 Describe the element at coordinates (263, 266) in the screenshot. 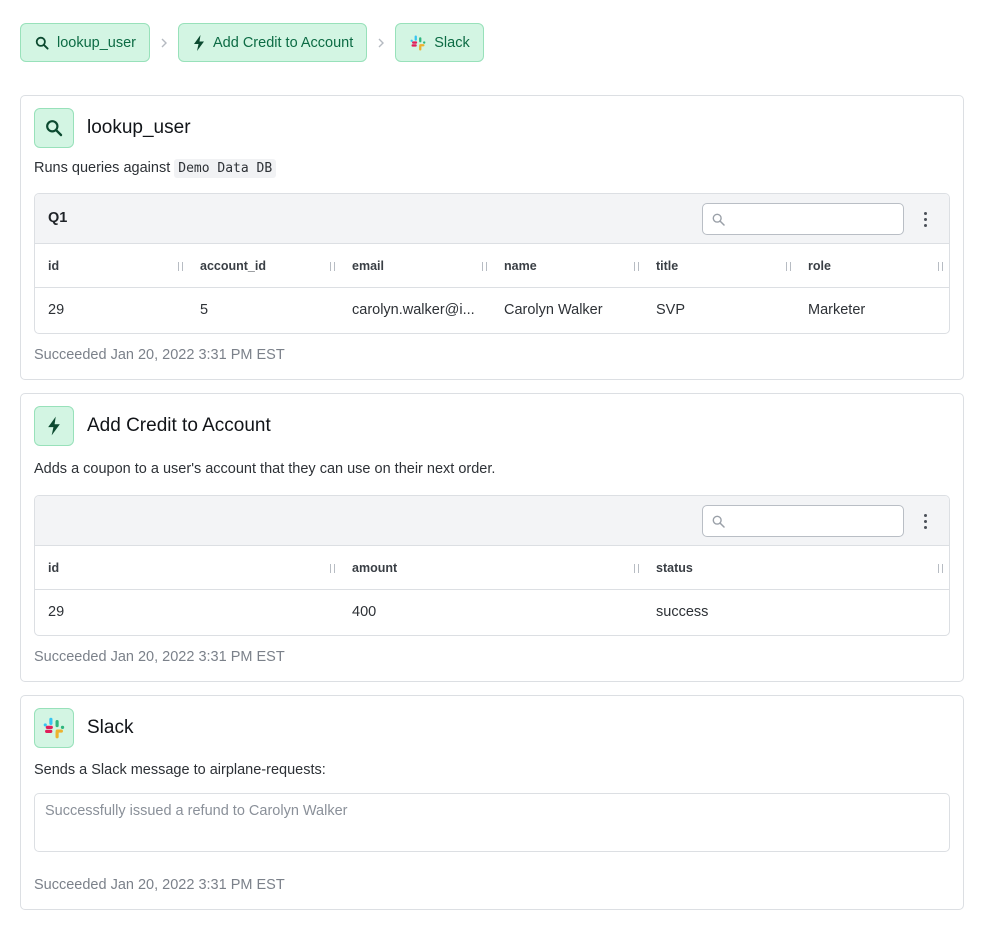

I see `column-header: account_id` at that location.